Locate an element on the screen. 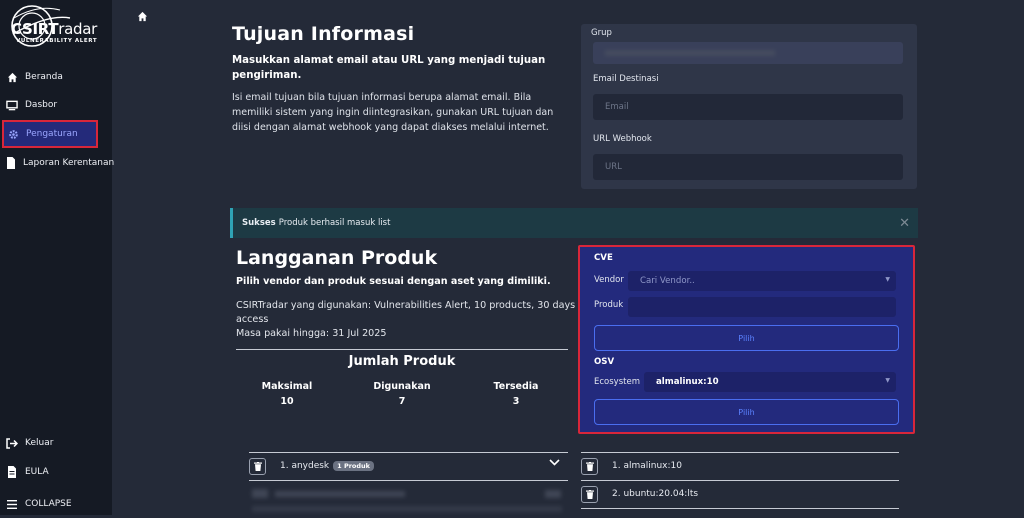 This screenshot has width=1024, height=518. ecosystem-value: almalinux:10 is located at coordinates (687, 382).